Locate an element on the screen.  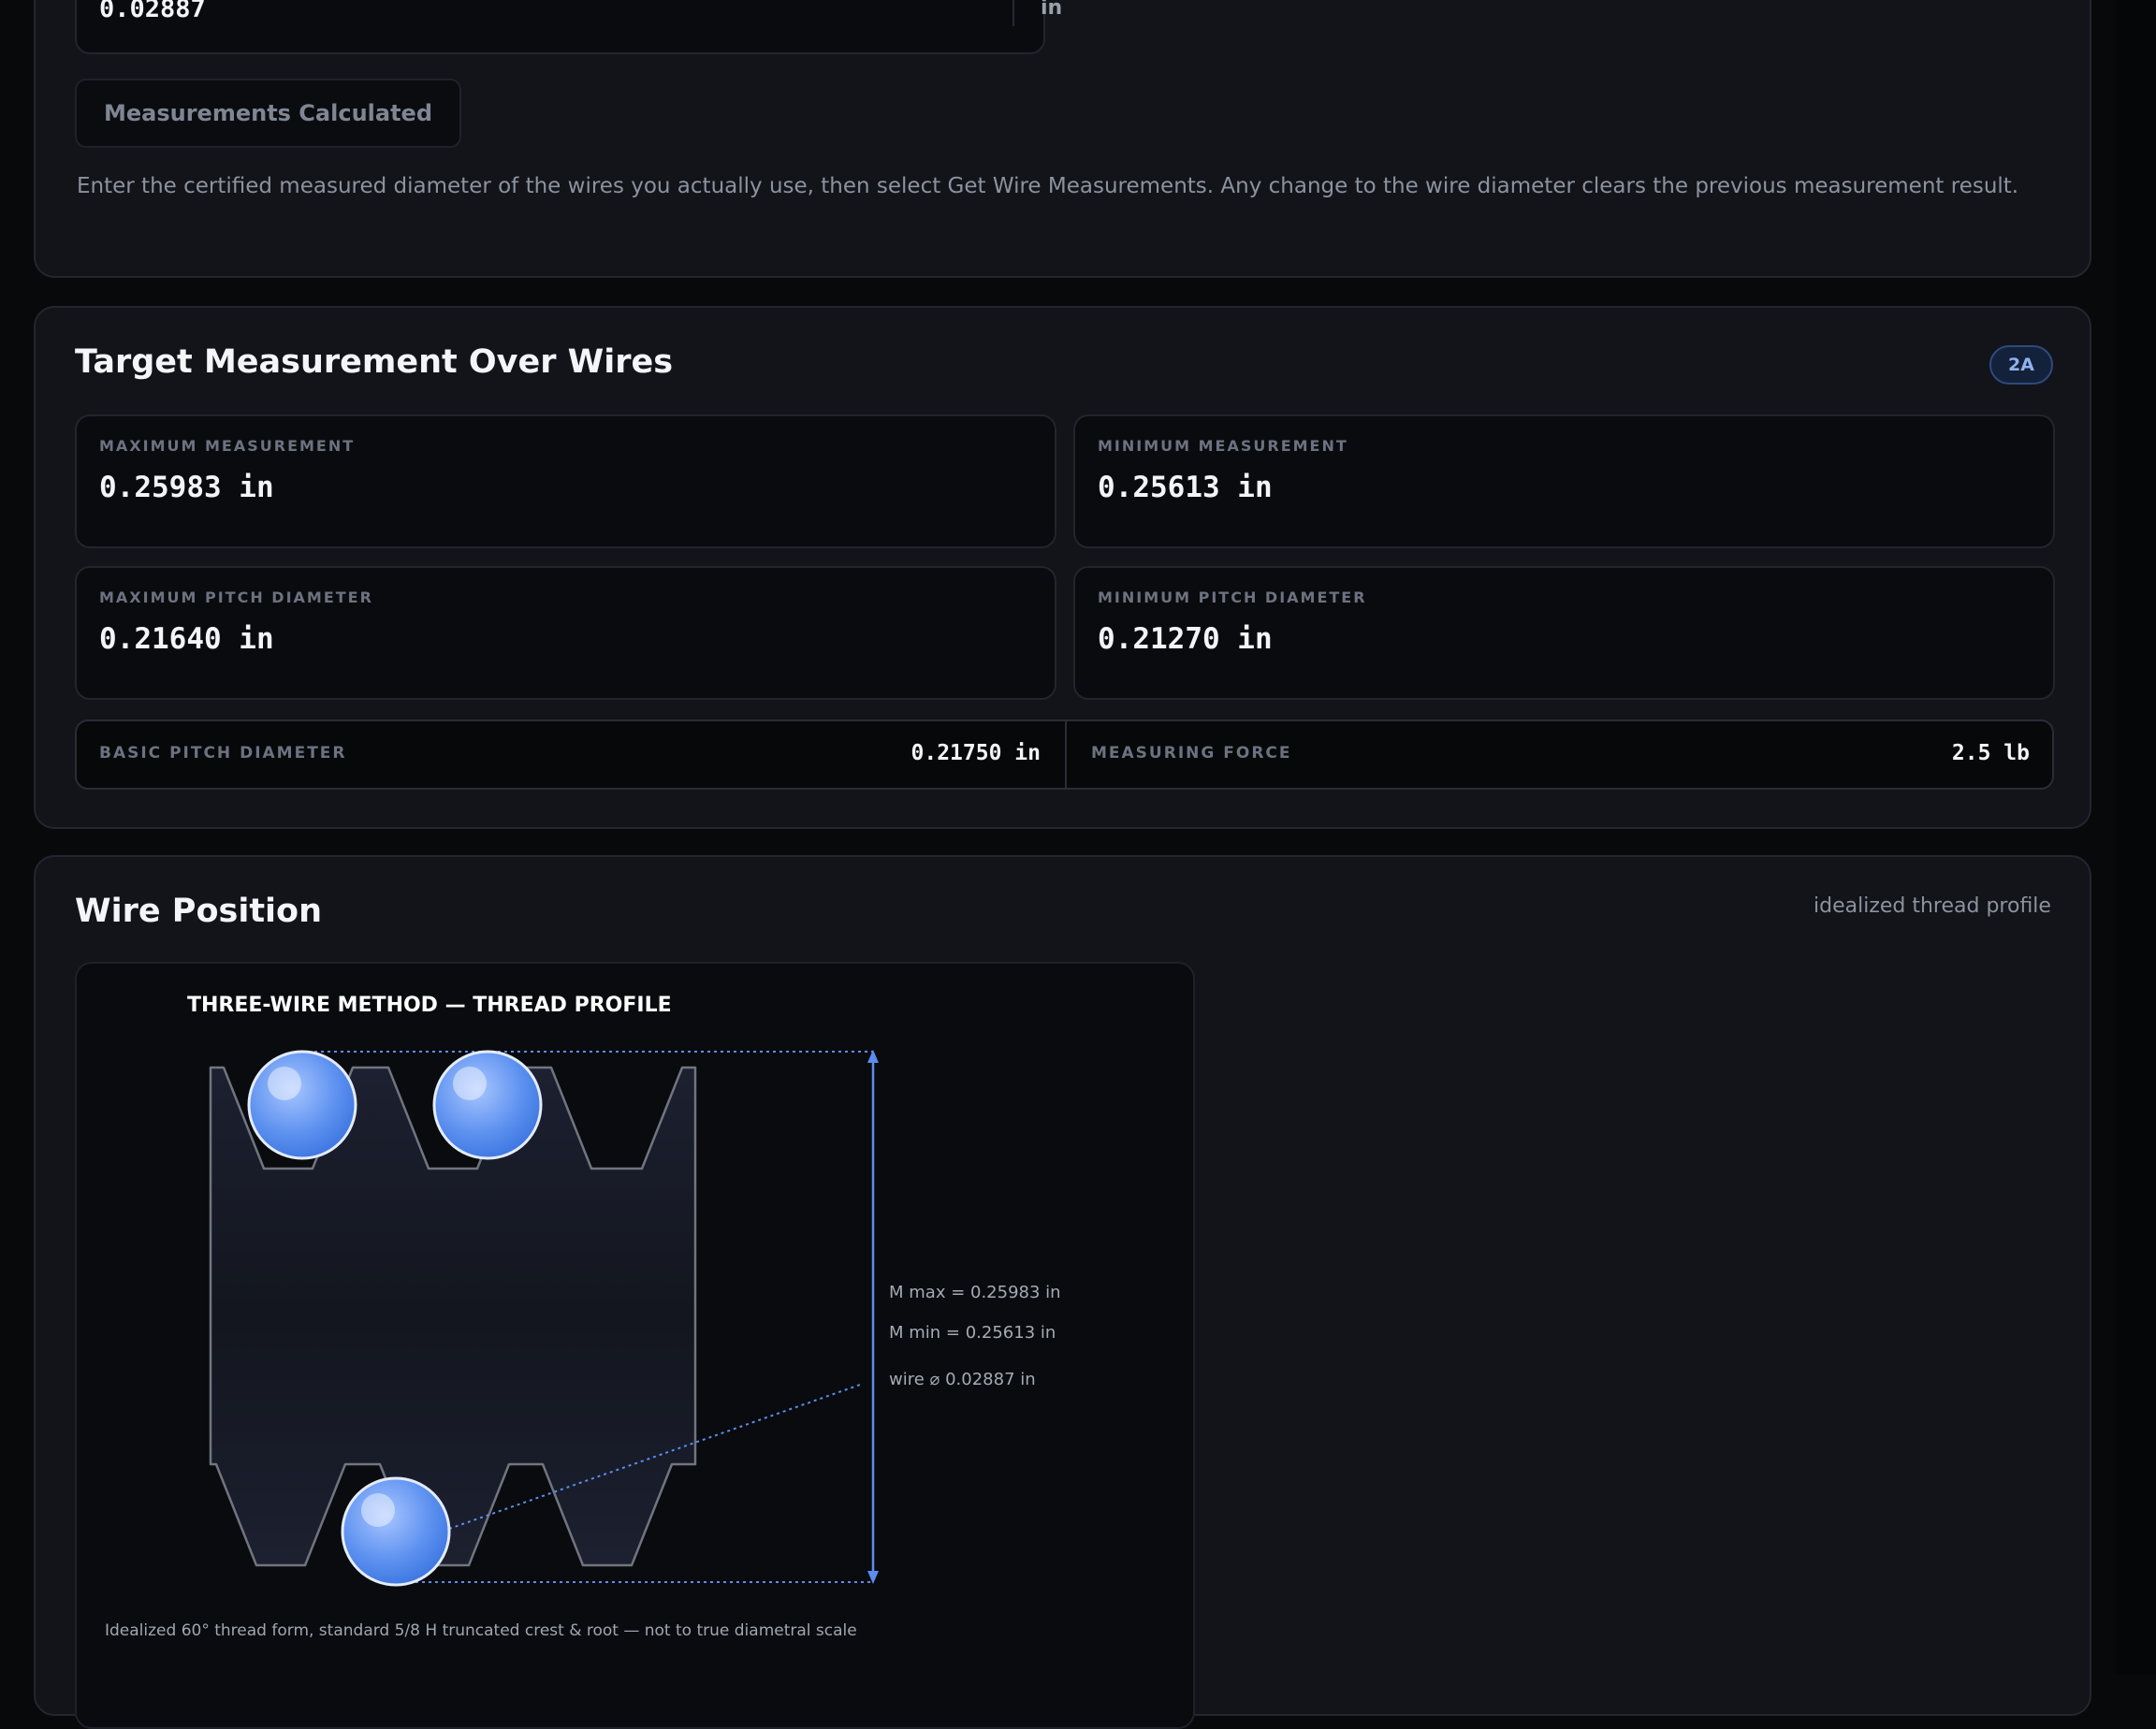
diagram-title: THREE-WIRE METHOD — THREAD PROFILE is located at coordinates (429, 1006).